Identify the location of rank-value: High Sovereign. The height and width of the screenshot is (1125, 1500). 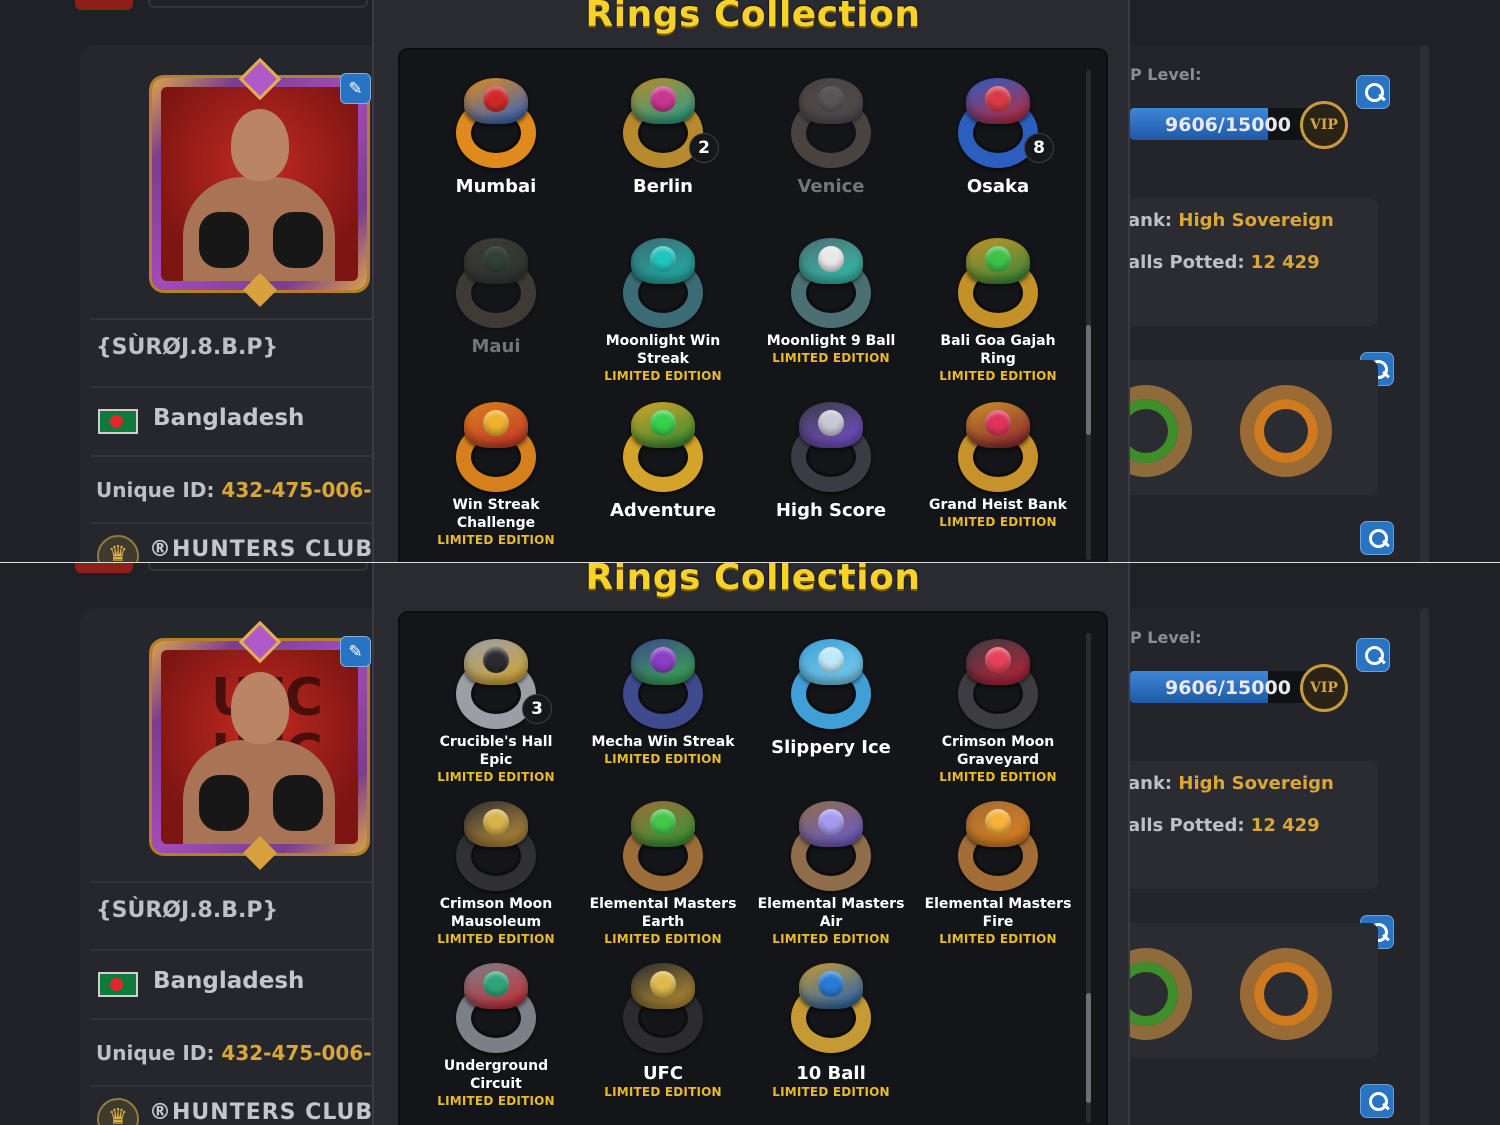
(1256, 220).